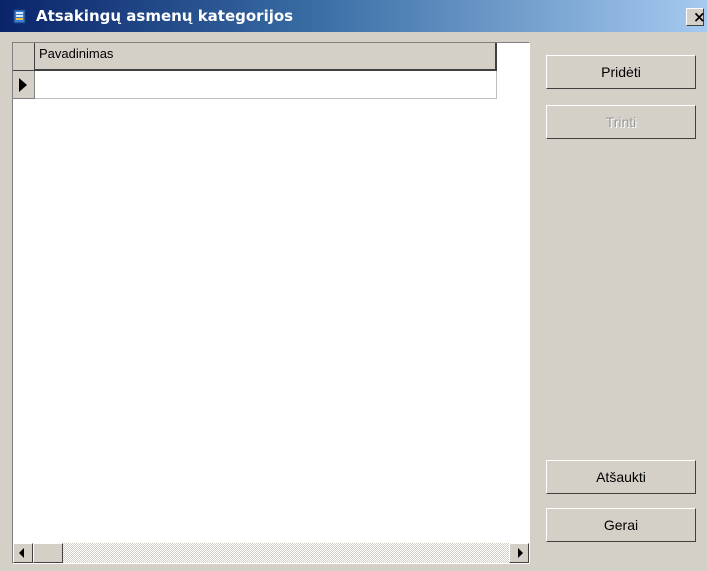  I want to click on arrow-right-icon, so click(520, 553).